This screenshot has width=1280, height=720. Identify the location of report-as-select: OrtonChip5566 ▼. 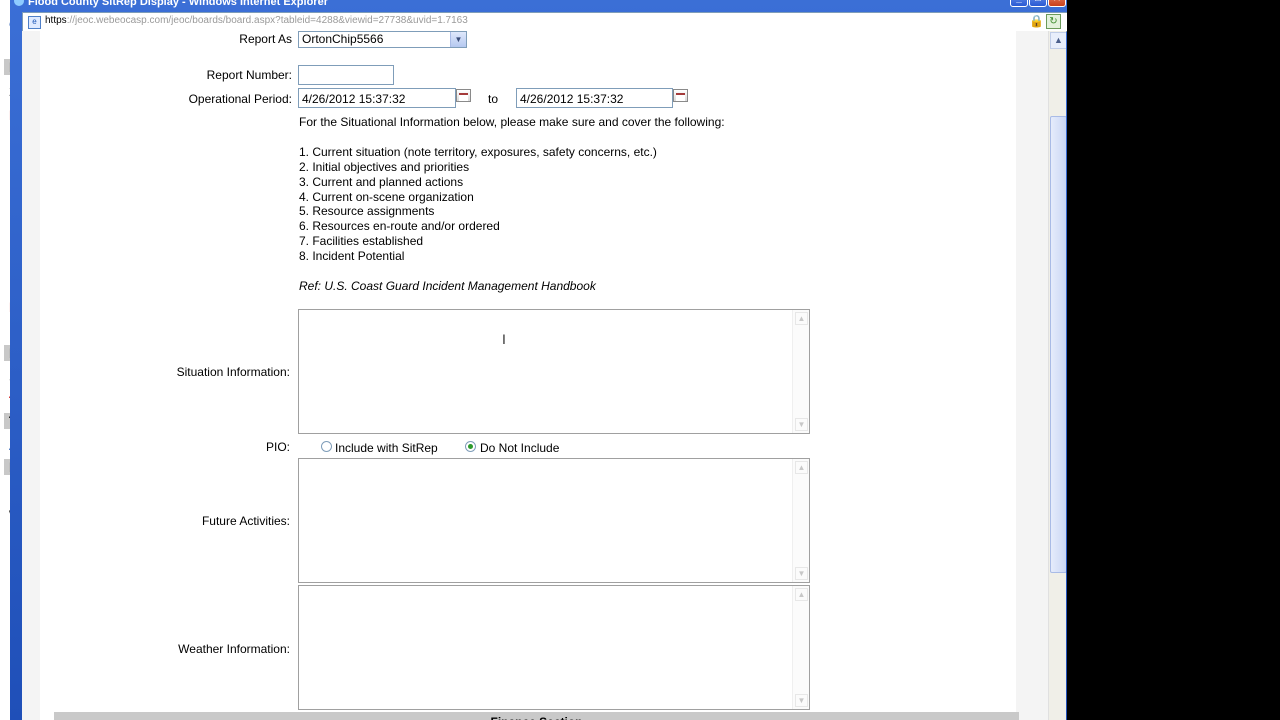
(382, 39).